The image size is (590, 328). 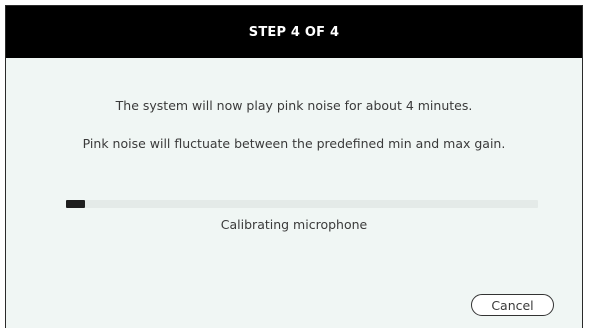 I want to click on cancel-button: Cancel, so click(x=512, y=305).